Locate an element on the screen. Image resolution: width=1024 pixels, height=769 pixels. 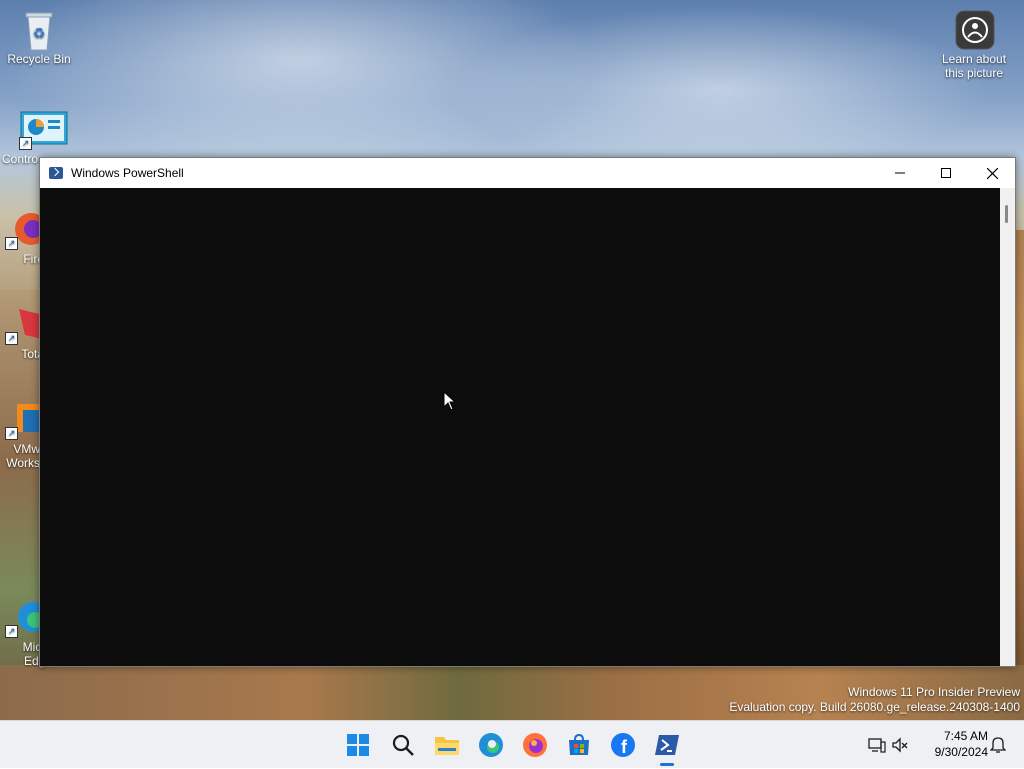
firefox-icon is located at coordinates (535, 745).